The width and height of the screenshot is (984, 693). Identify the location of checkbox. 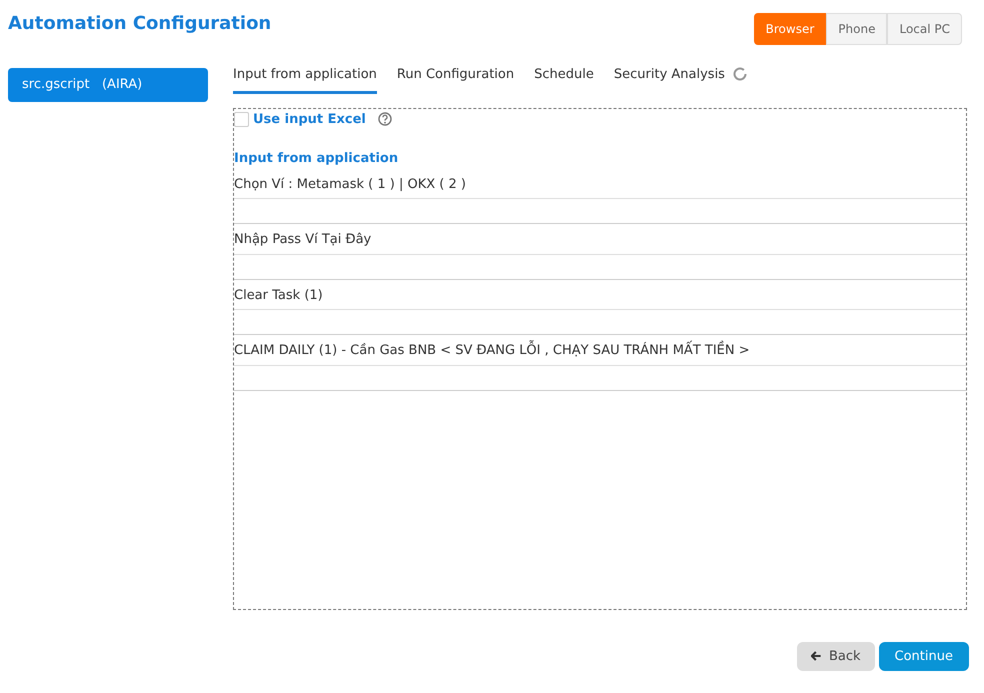
(241, 119).